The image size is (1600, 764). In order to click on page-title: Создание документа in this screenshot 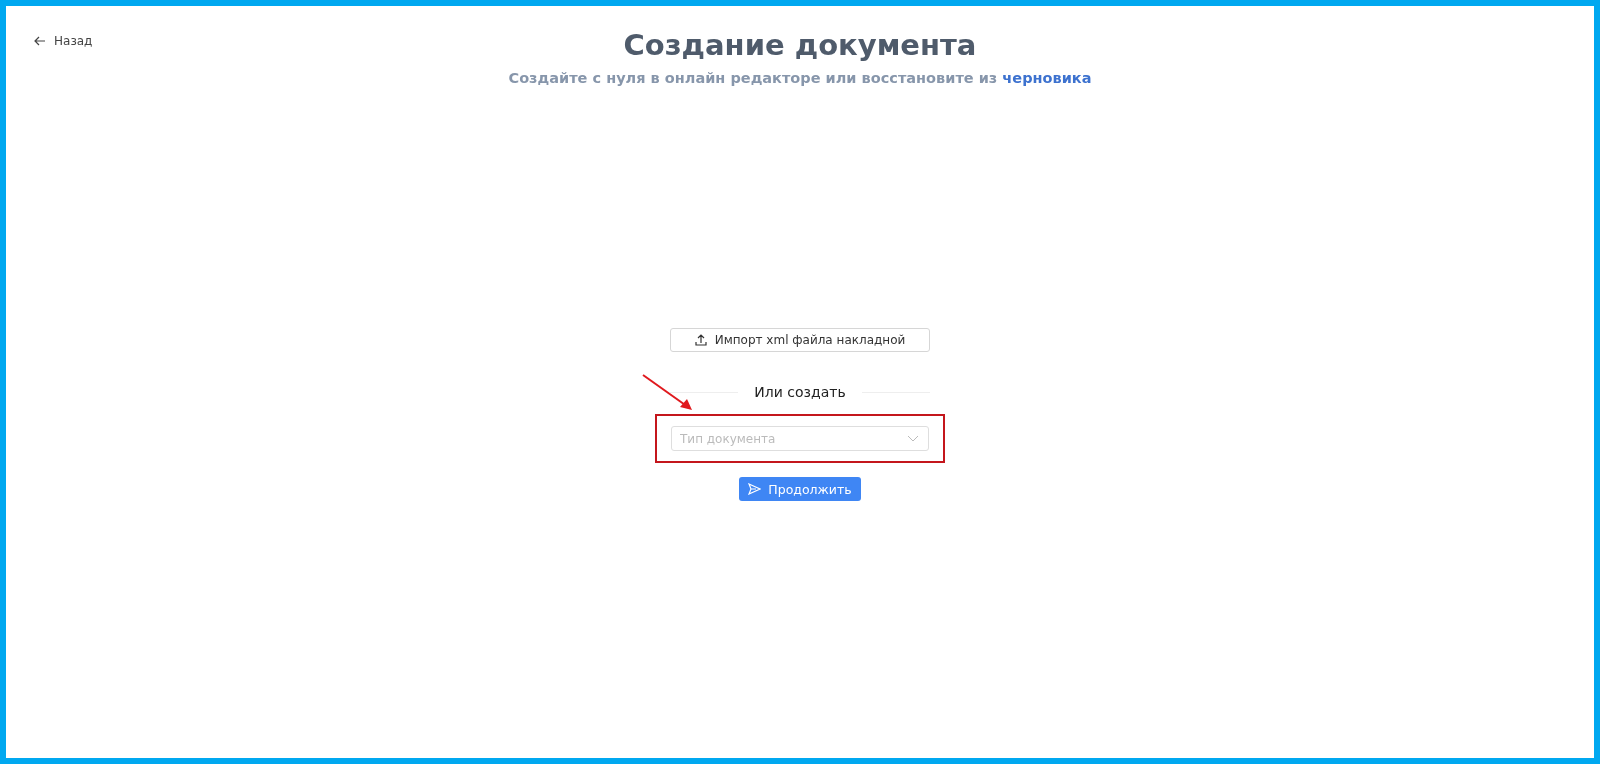, I will do `click(800, 45)`.